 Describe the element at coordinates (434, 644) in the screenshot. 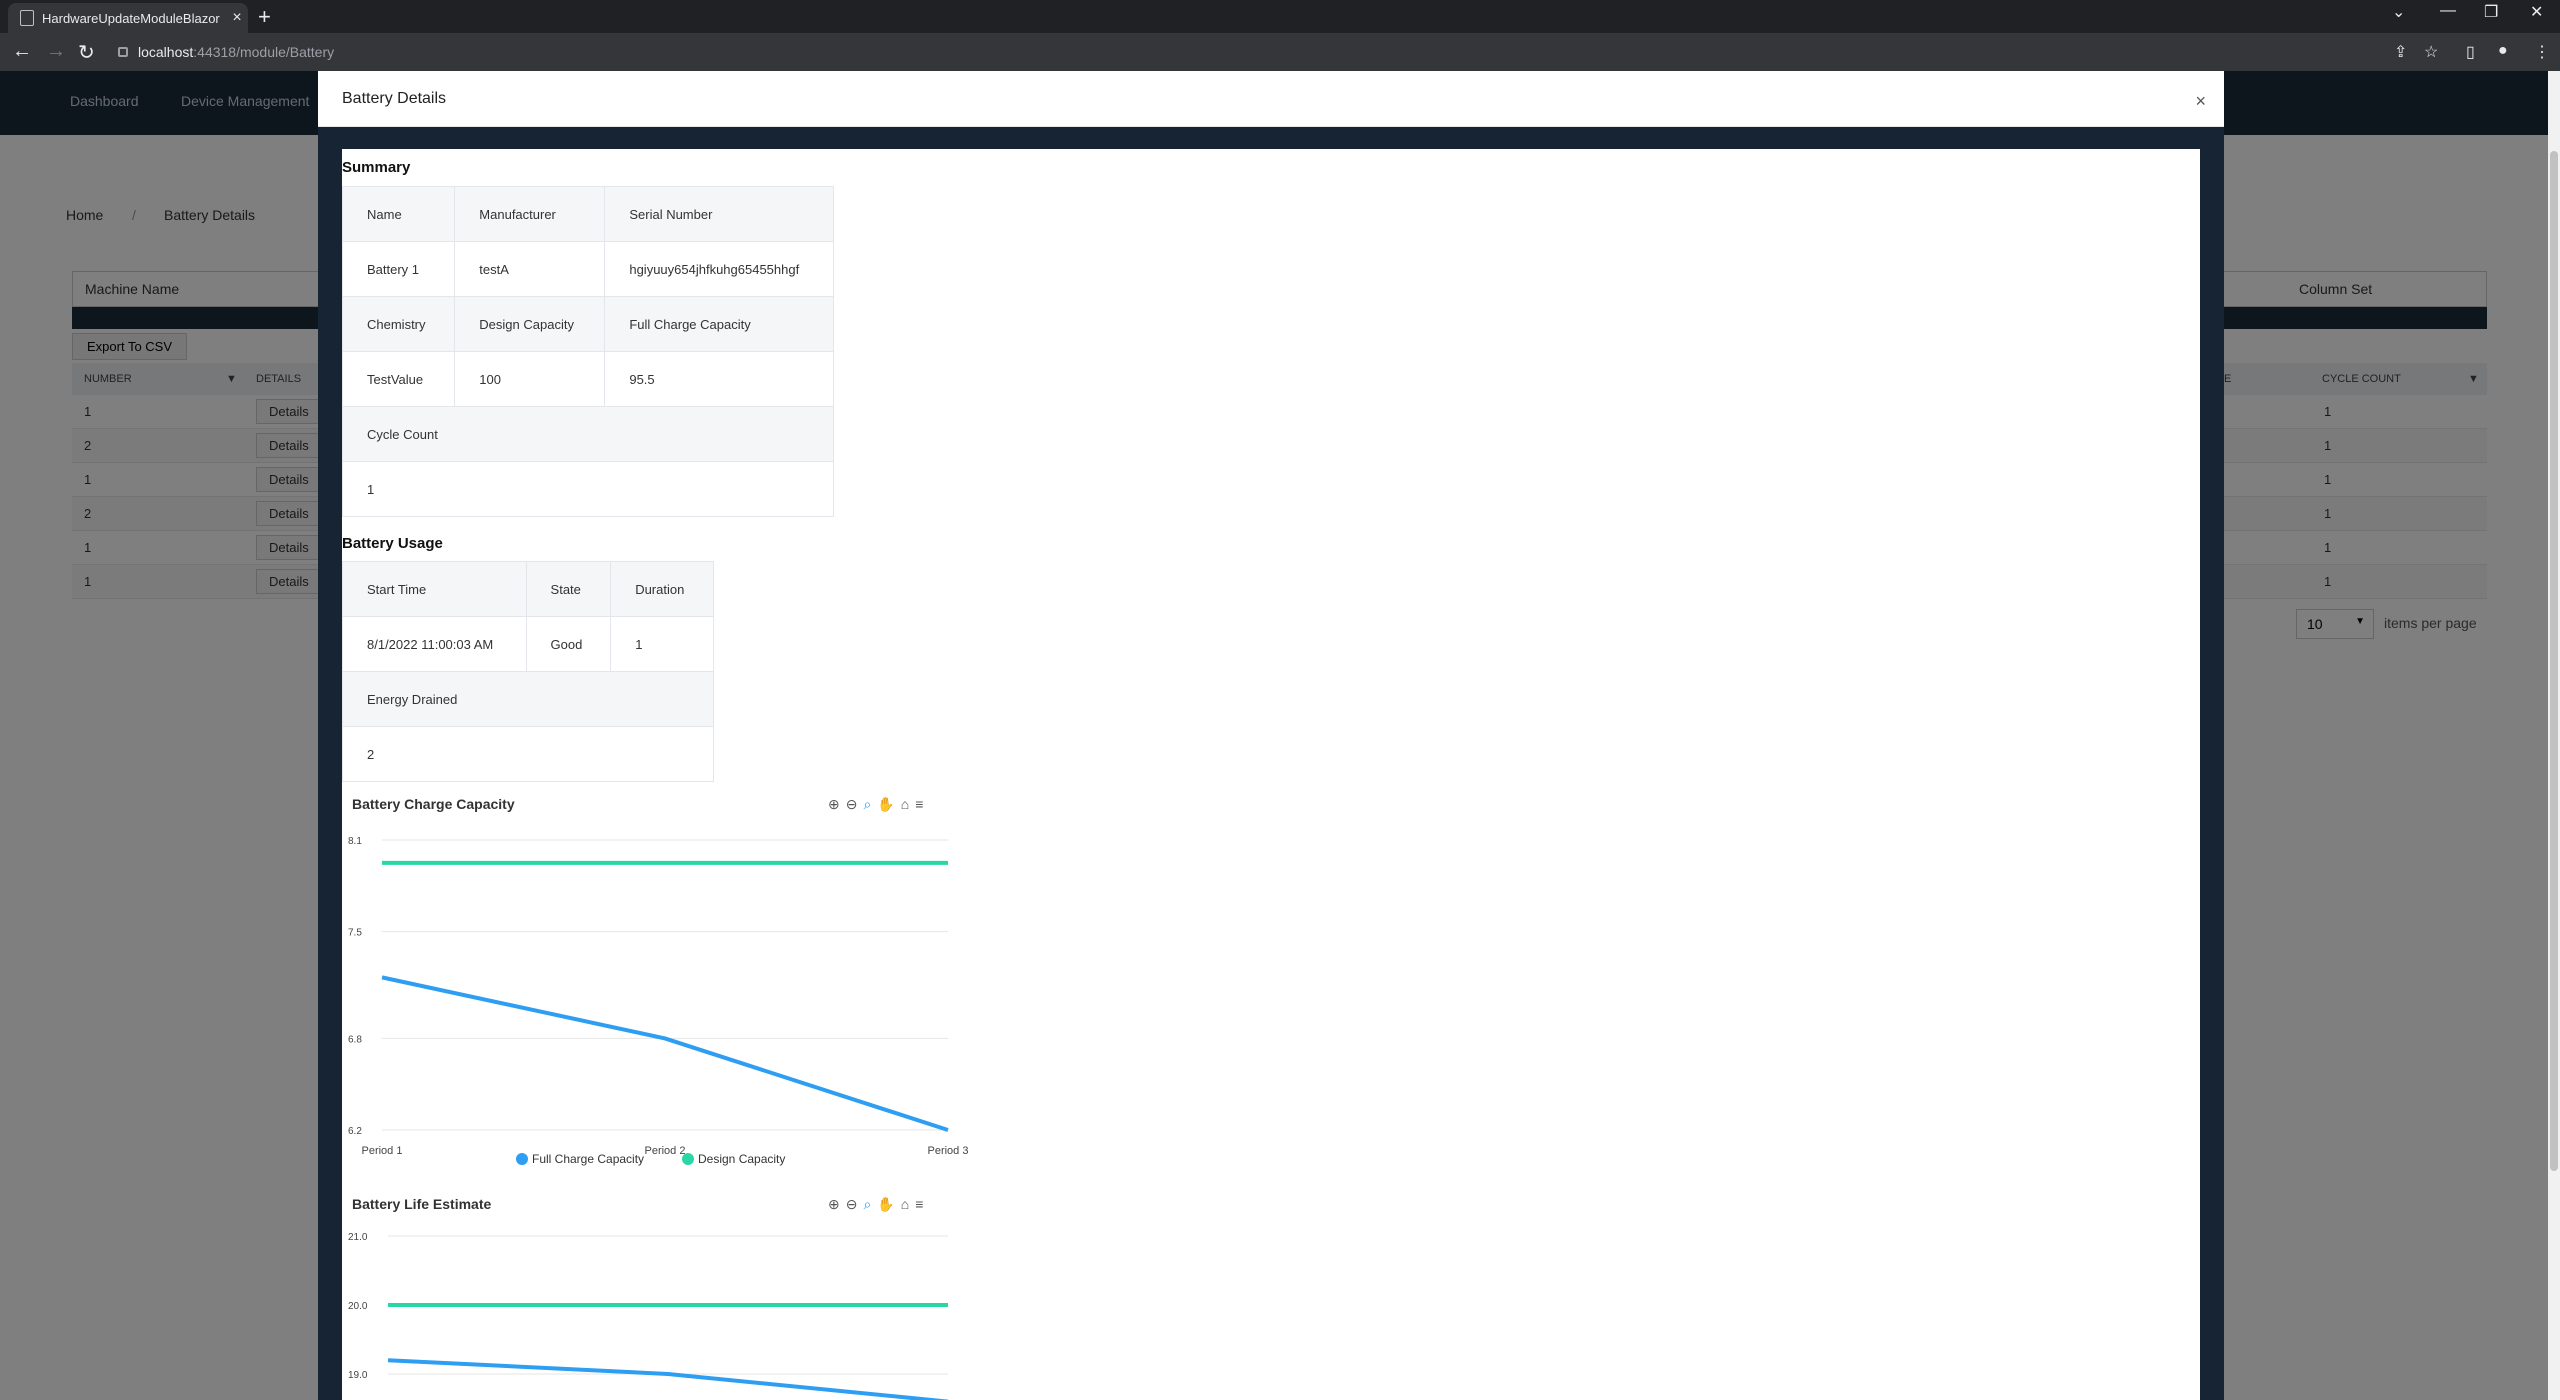

I see `usage-start-value: 8/1/2022 11:00:03 AM` at that location.